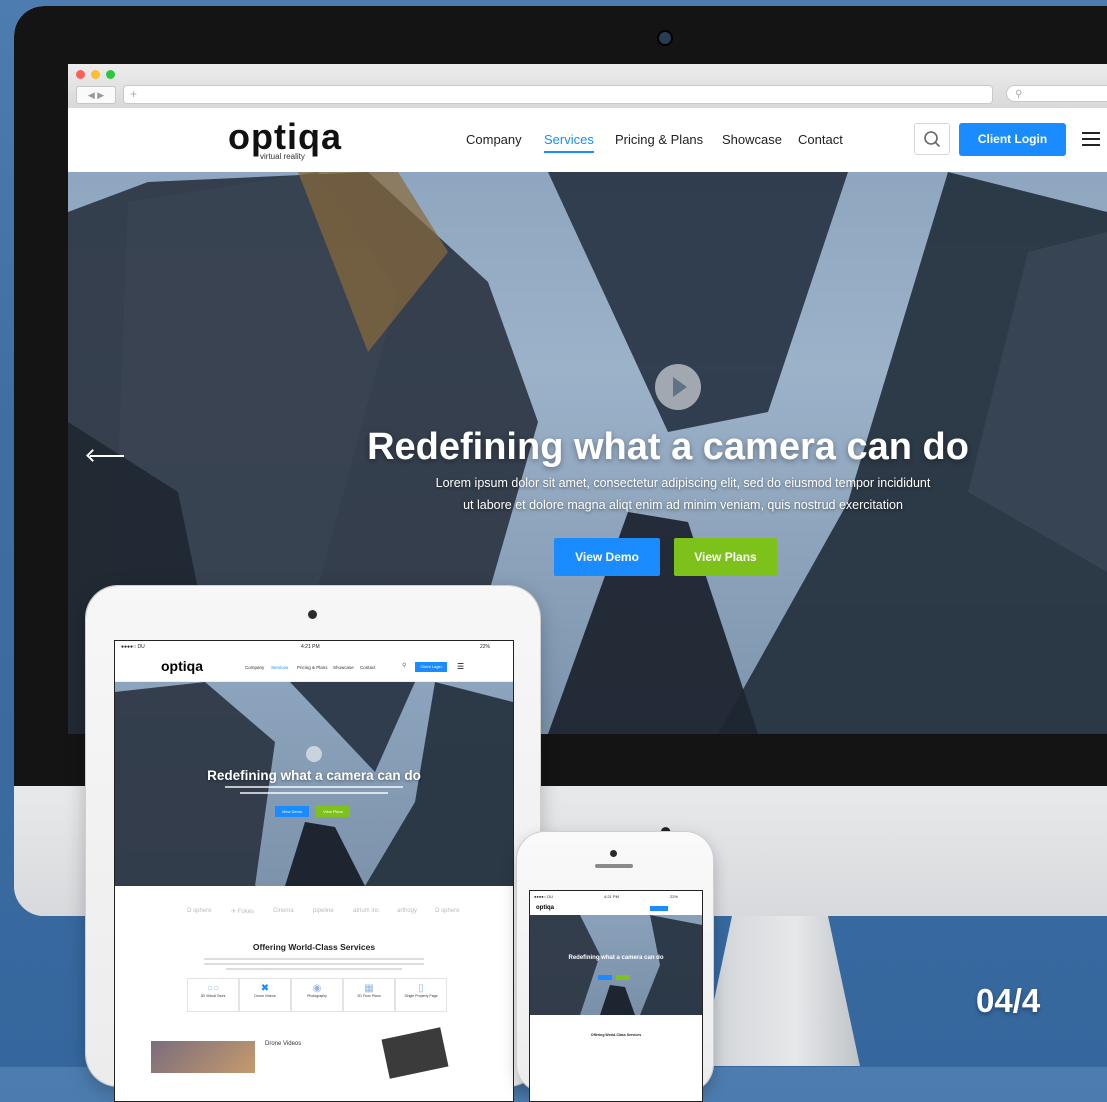 The width and height of the screenshot is (1107, 1102). What do you see at coordinates (314, 754) in the screenshot?
I see `tablet-play-button` at bounding box center [314, 754].